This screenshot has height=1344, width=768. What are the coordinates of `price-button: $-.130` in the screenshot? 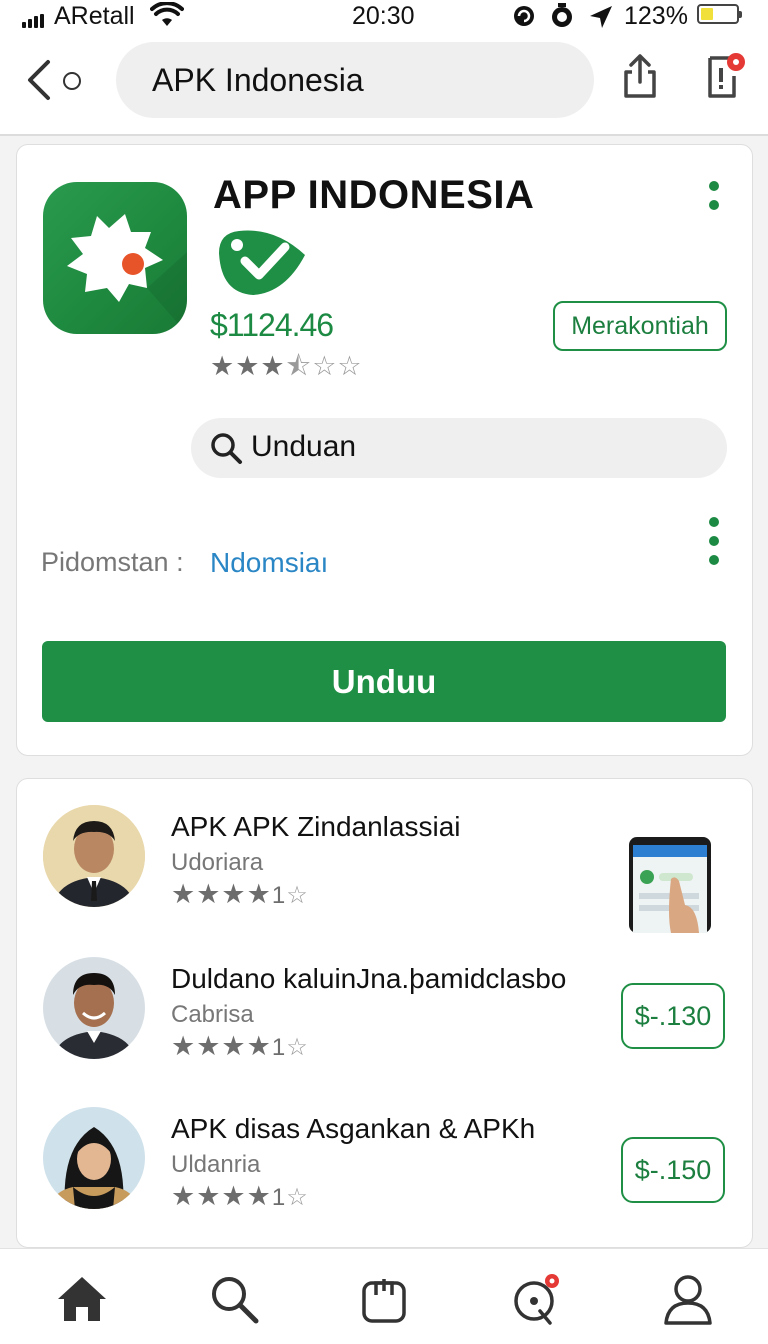 It's located at (673, 1016).